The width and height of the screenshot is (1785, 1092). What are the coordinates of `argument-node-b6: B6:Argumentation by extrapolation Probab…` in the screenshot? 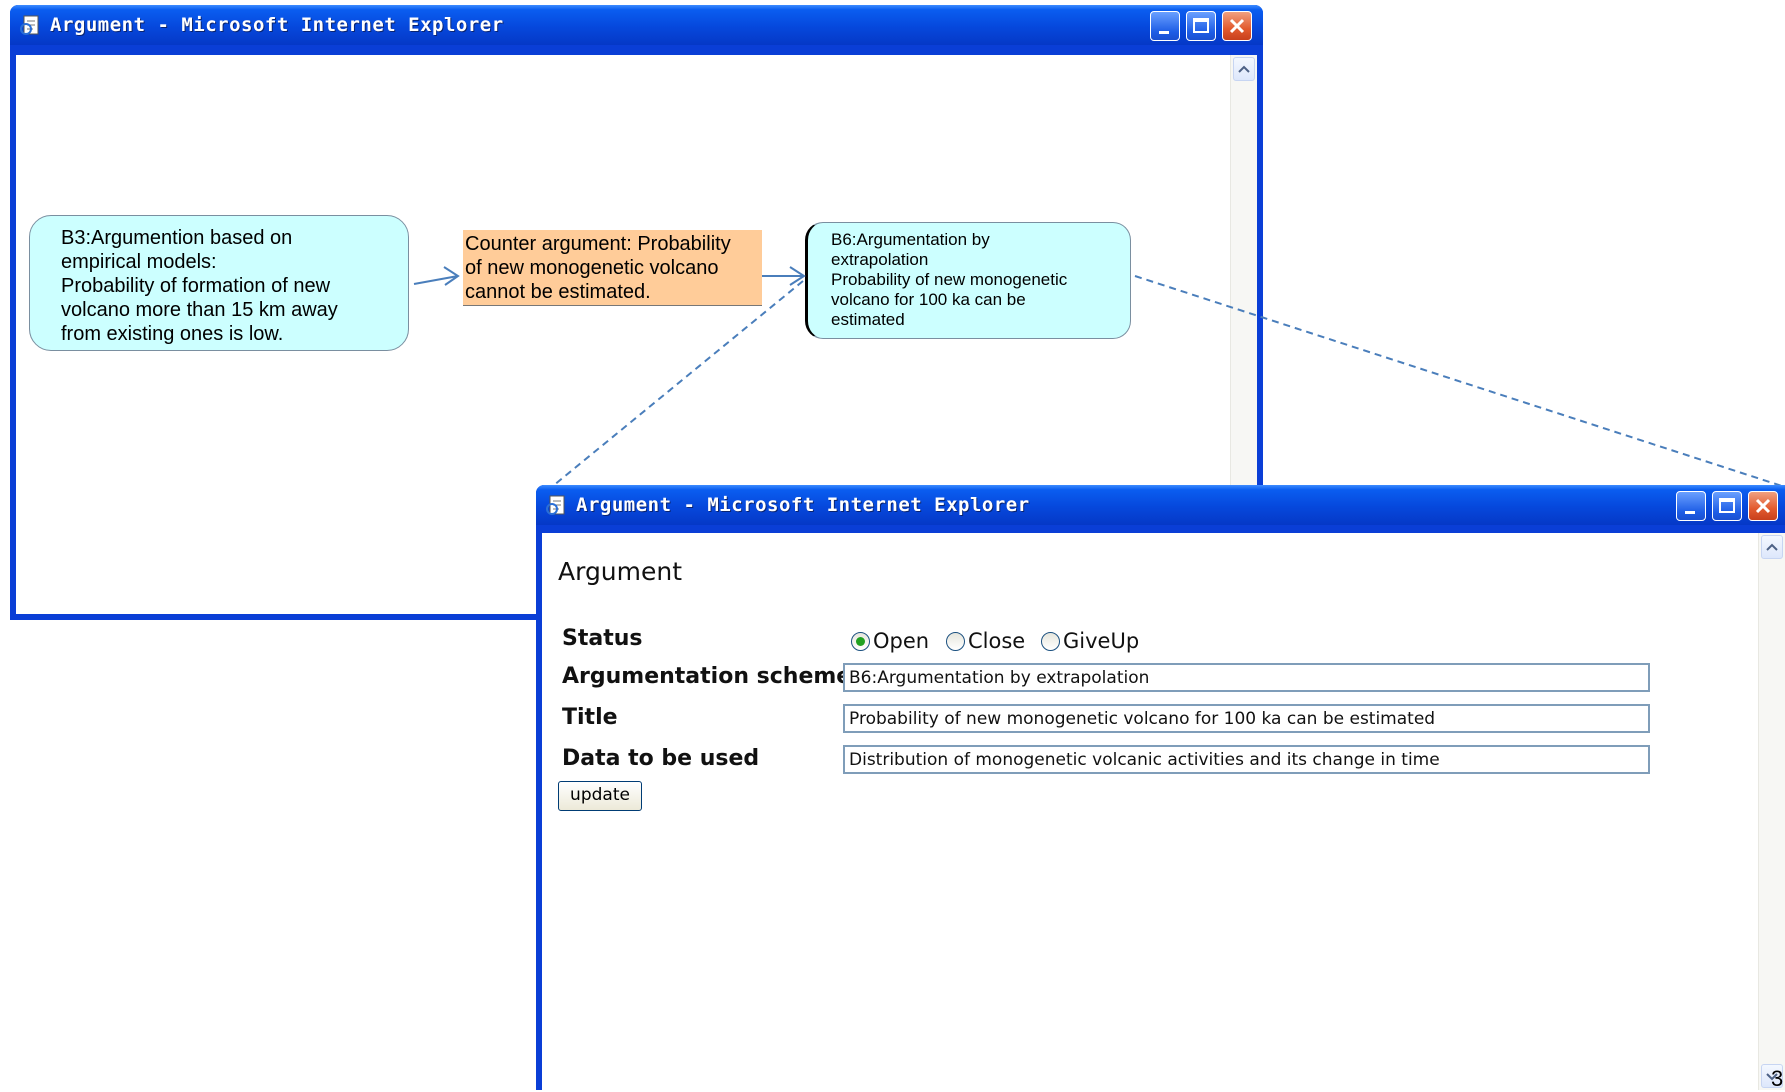 It's located at (968, 280).